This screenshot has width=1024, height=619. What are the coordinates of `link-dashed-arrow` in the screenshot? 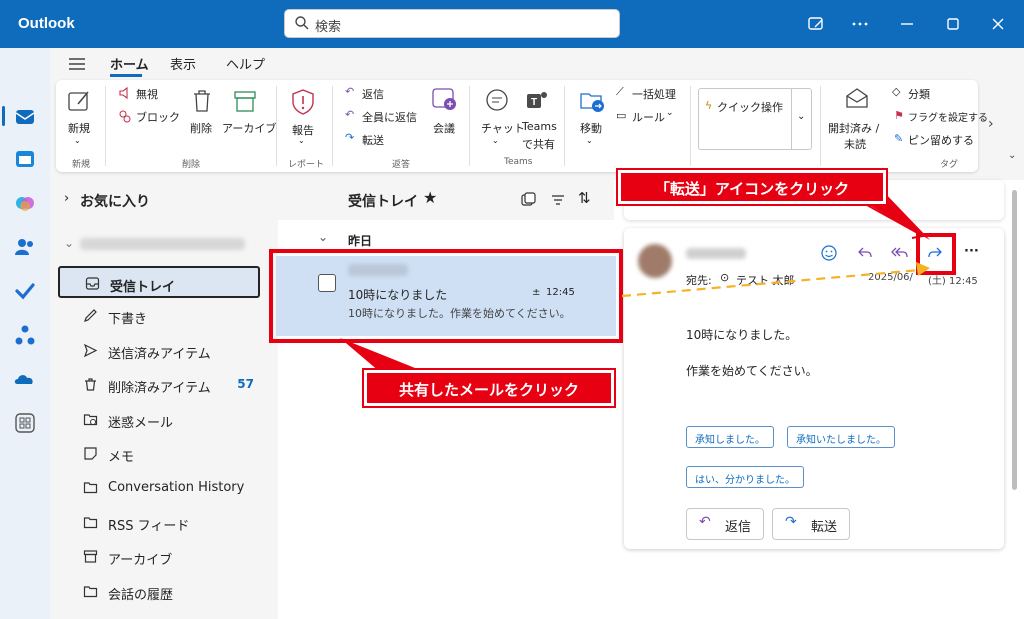 It's located at (771, 283).